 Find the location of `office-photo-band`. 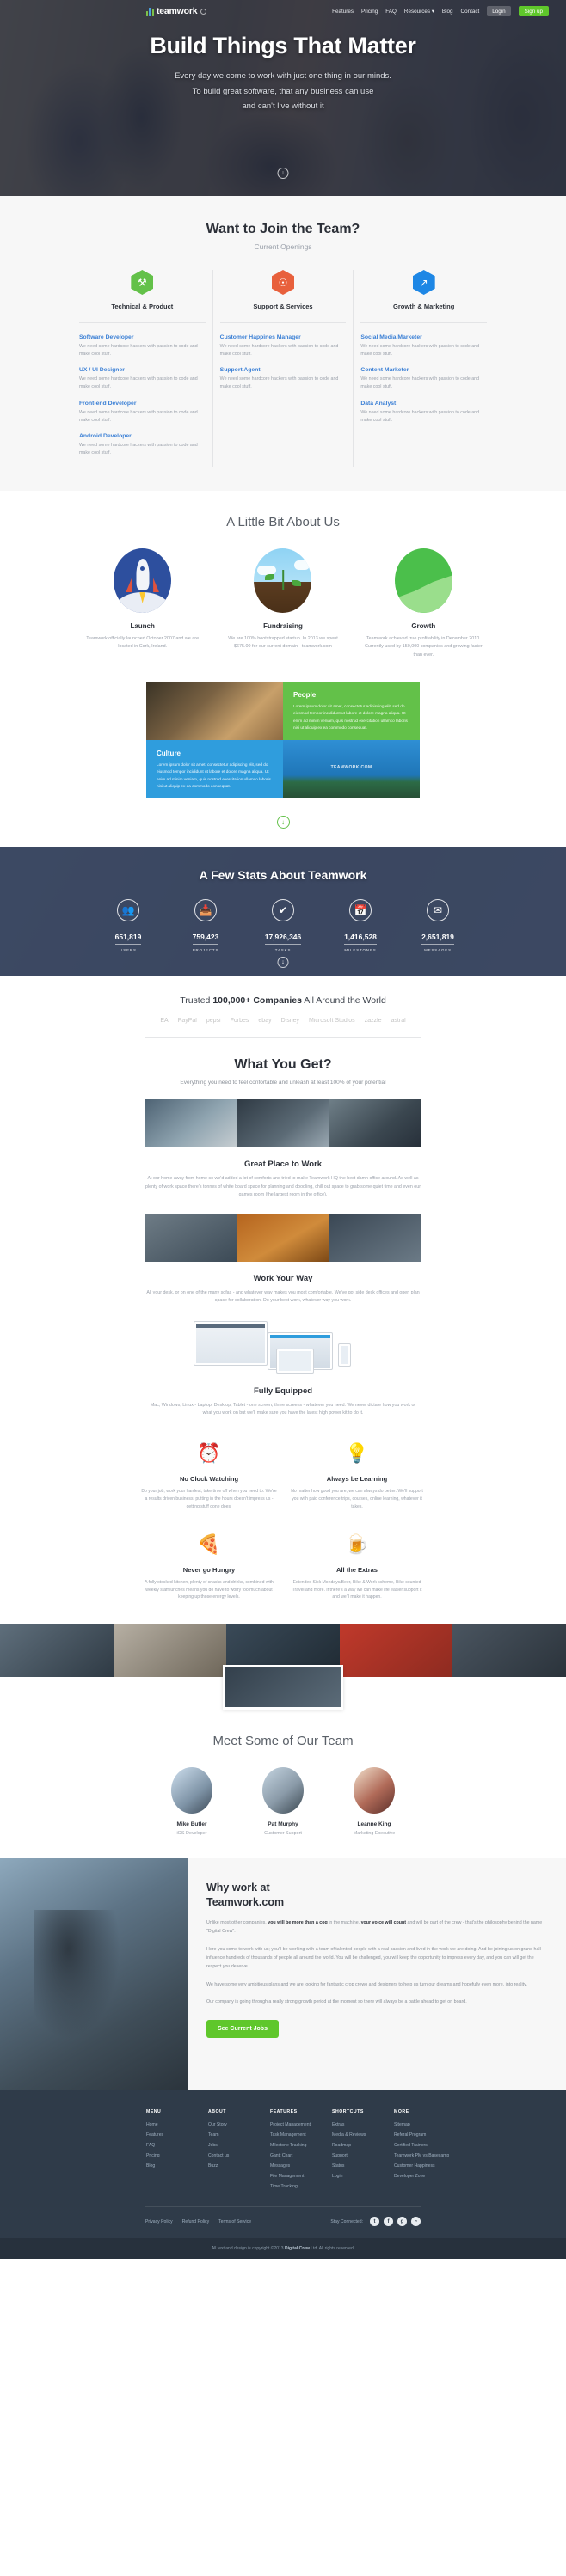

office-photo-band is located at coordinates (283, 1123).